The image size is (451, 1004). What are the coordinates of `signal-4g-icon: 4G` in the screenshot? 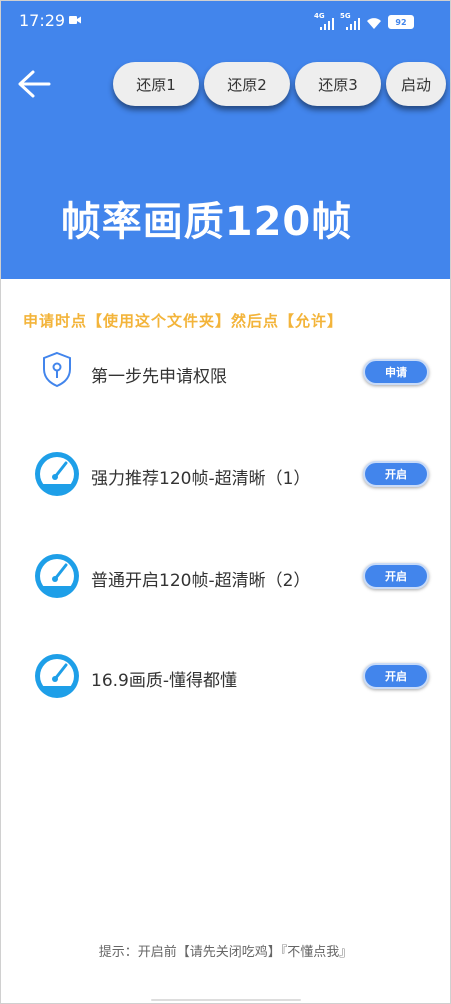 It's located at (324, 21).